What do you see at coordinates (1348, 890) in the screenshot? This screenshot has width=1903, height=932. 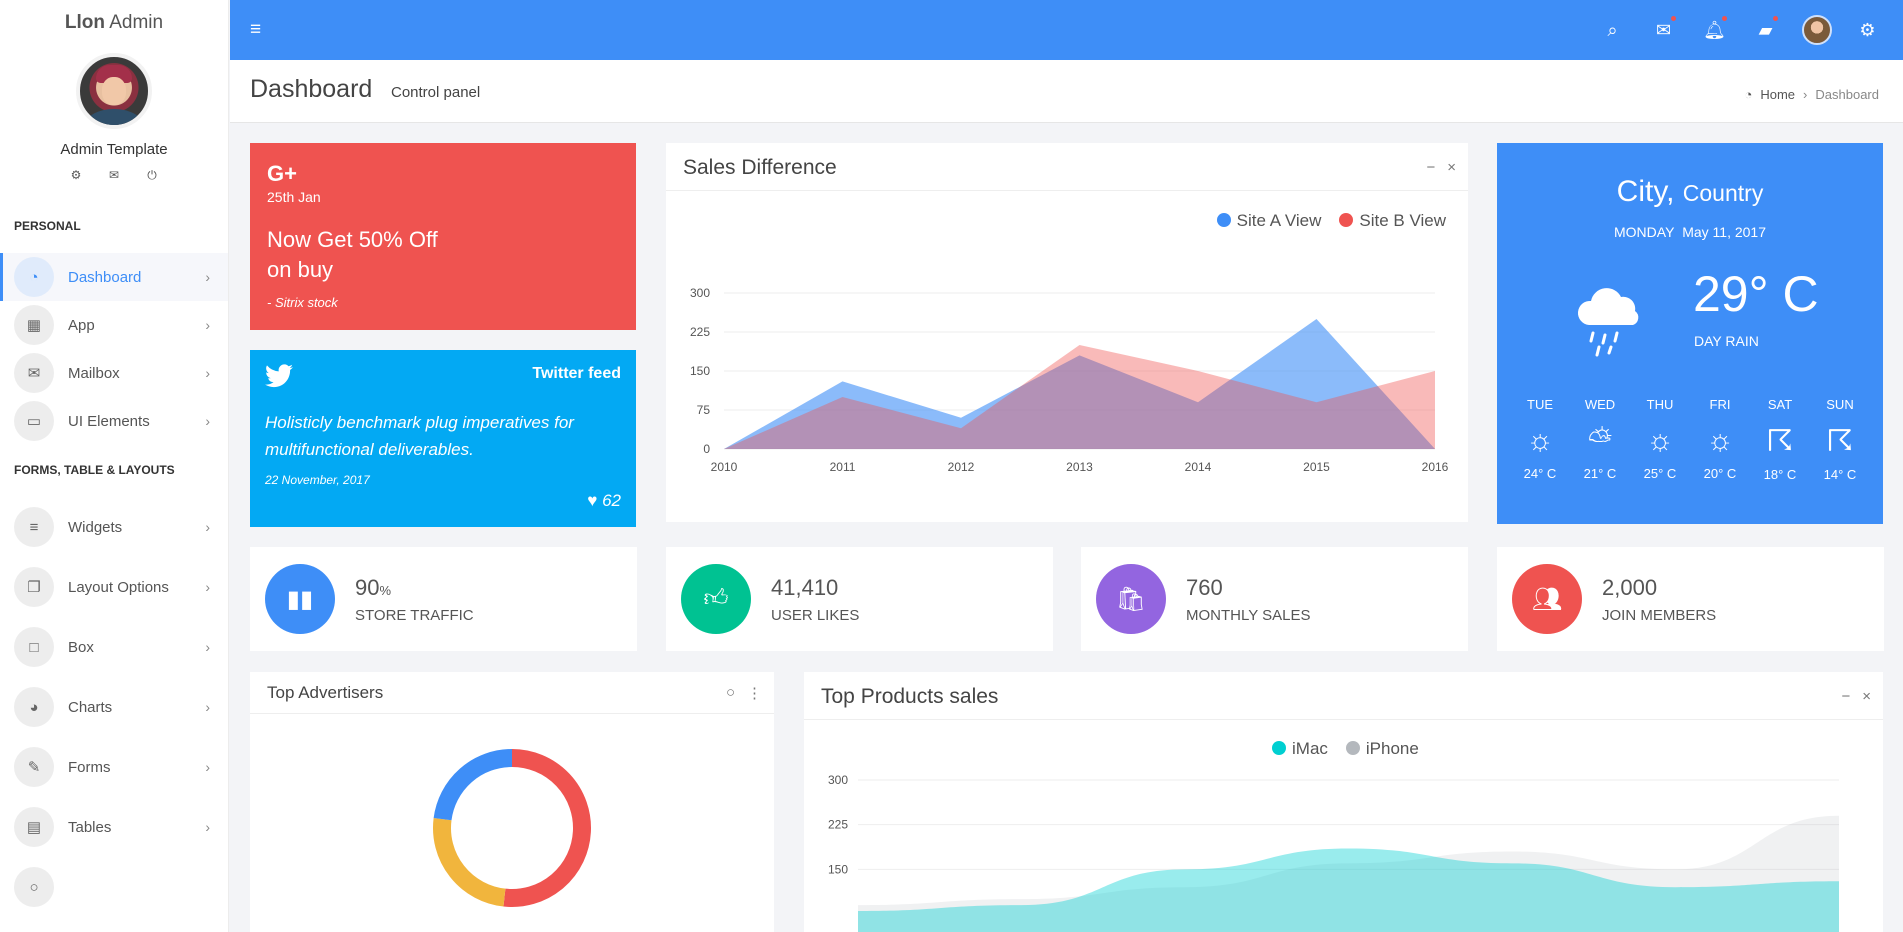 I see `series-area-imac` at bounding box center [1348, 890].